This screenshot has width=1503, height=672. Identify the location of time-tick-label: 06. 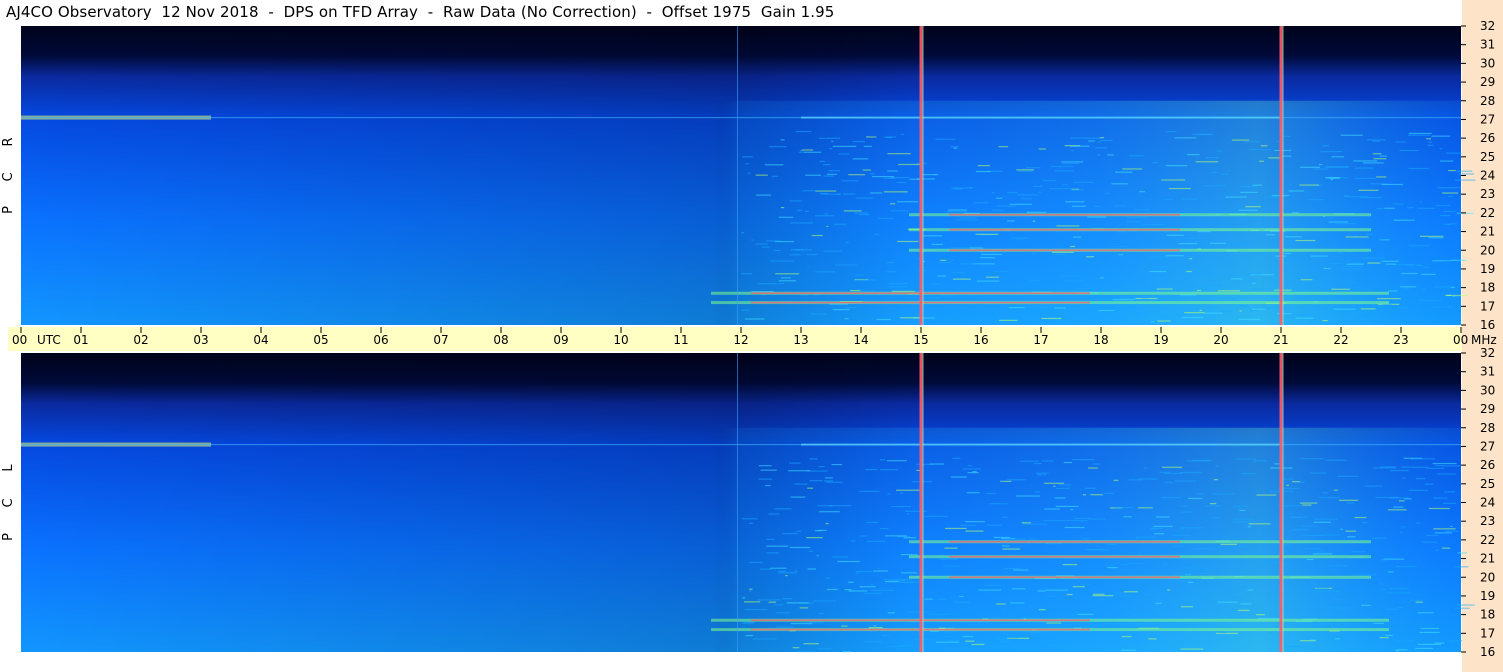
(380, 340).